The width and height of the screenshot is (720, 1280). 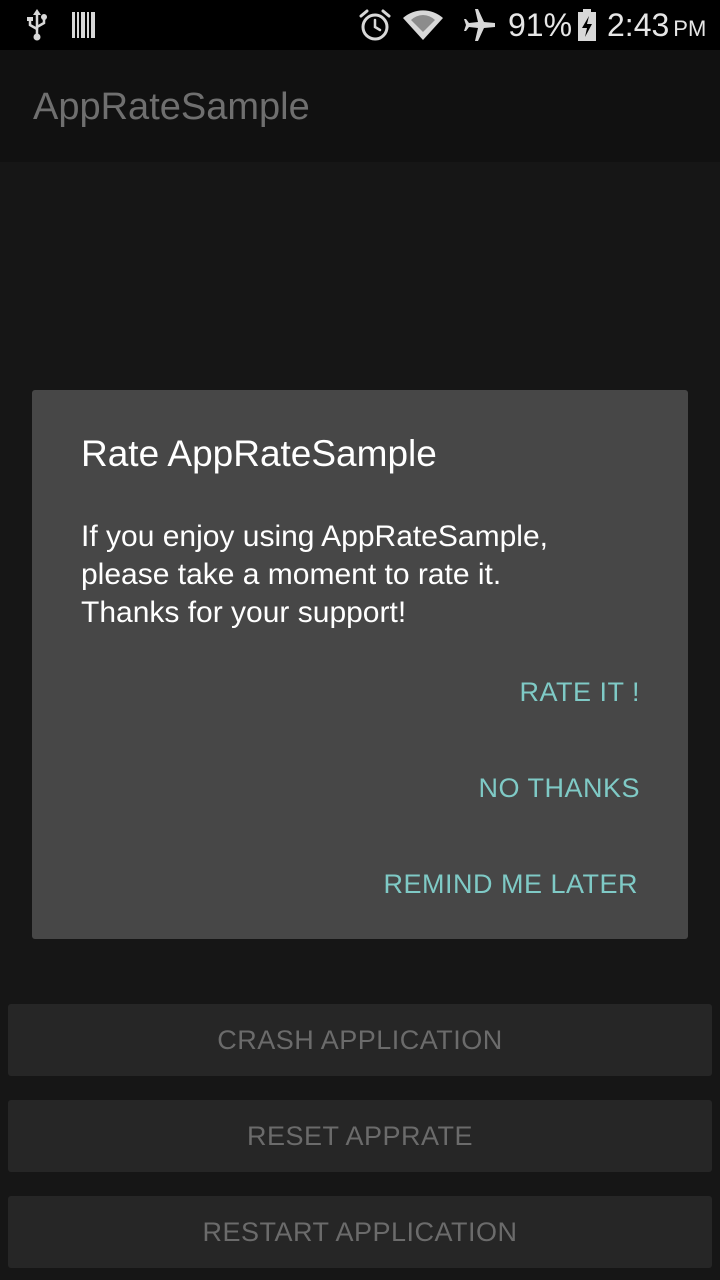 I want to click on no-thanks-button: NO THANKS, so click(x=559, y=788).